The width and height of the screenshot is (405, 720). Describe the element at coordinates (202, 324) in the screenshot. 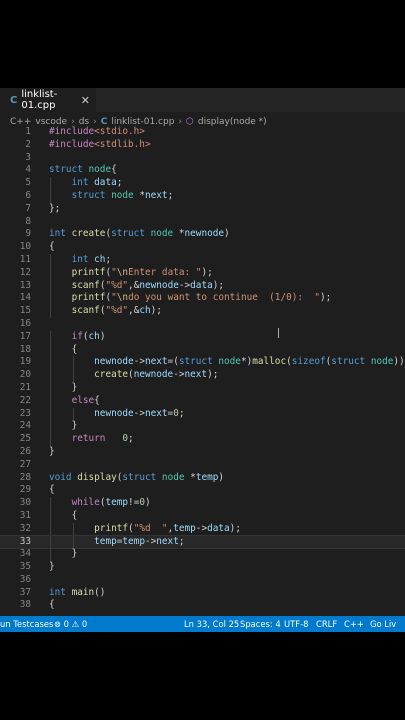

I see `code-line: 16` at that location.